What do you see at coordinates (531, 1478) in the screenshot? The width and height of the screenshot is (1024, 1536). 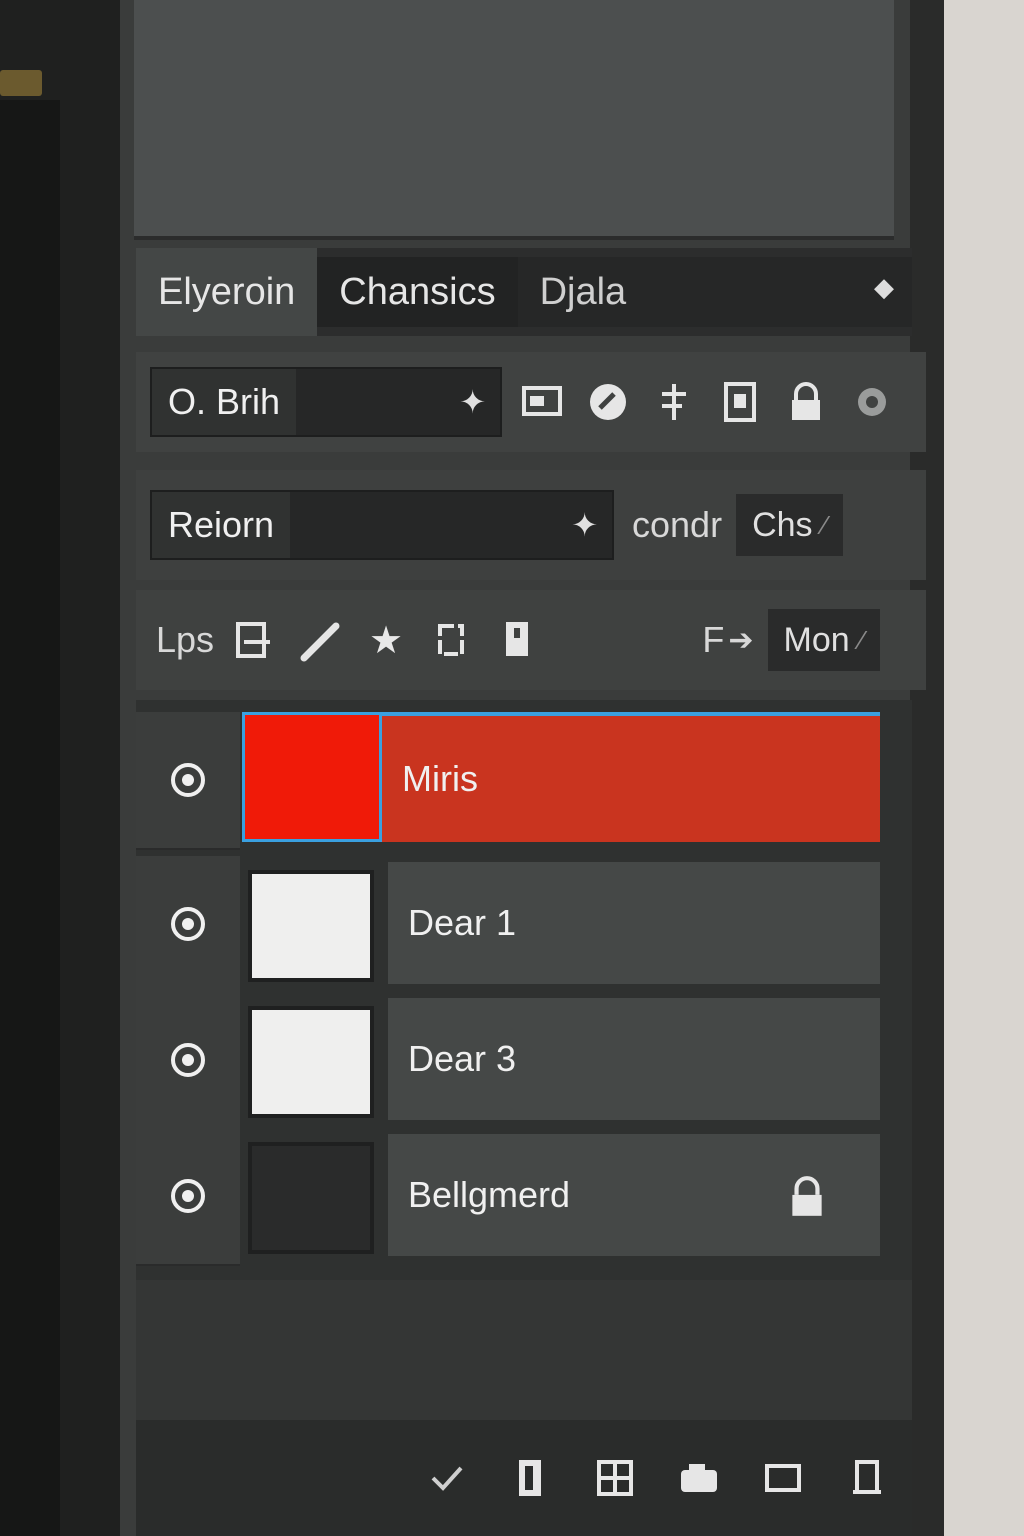 I see `fx-icon` at bounding box center [531, 1478].